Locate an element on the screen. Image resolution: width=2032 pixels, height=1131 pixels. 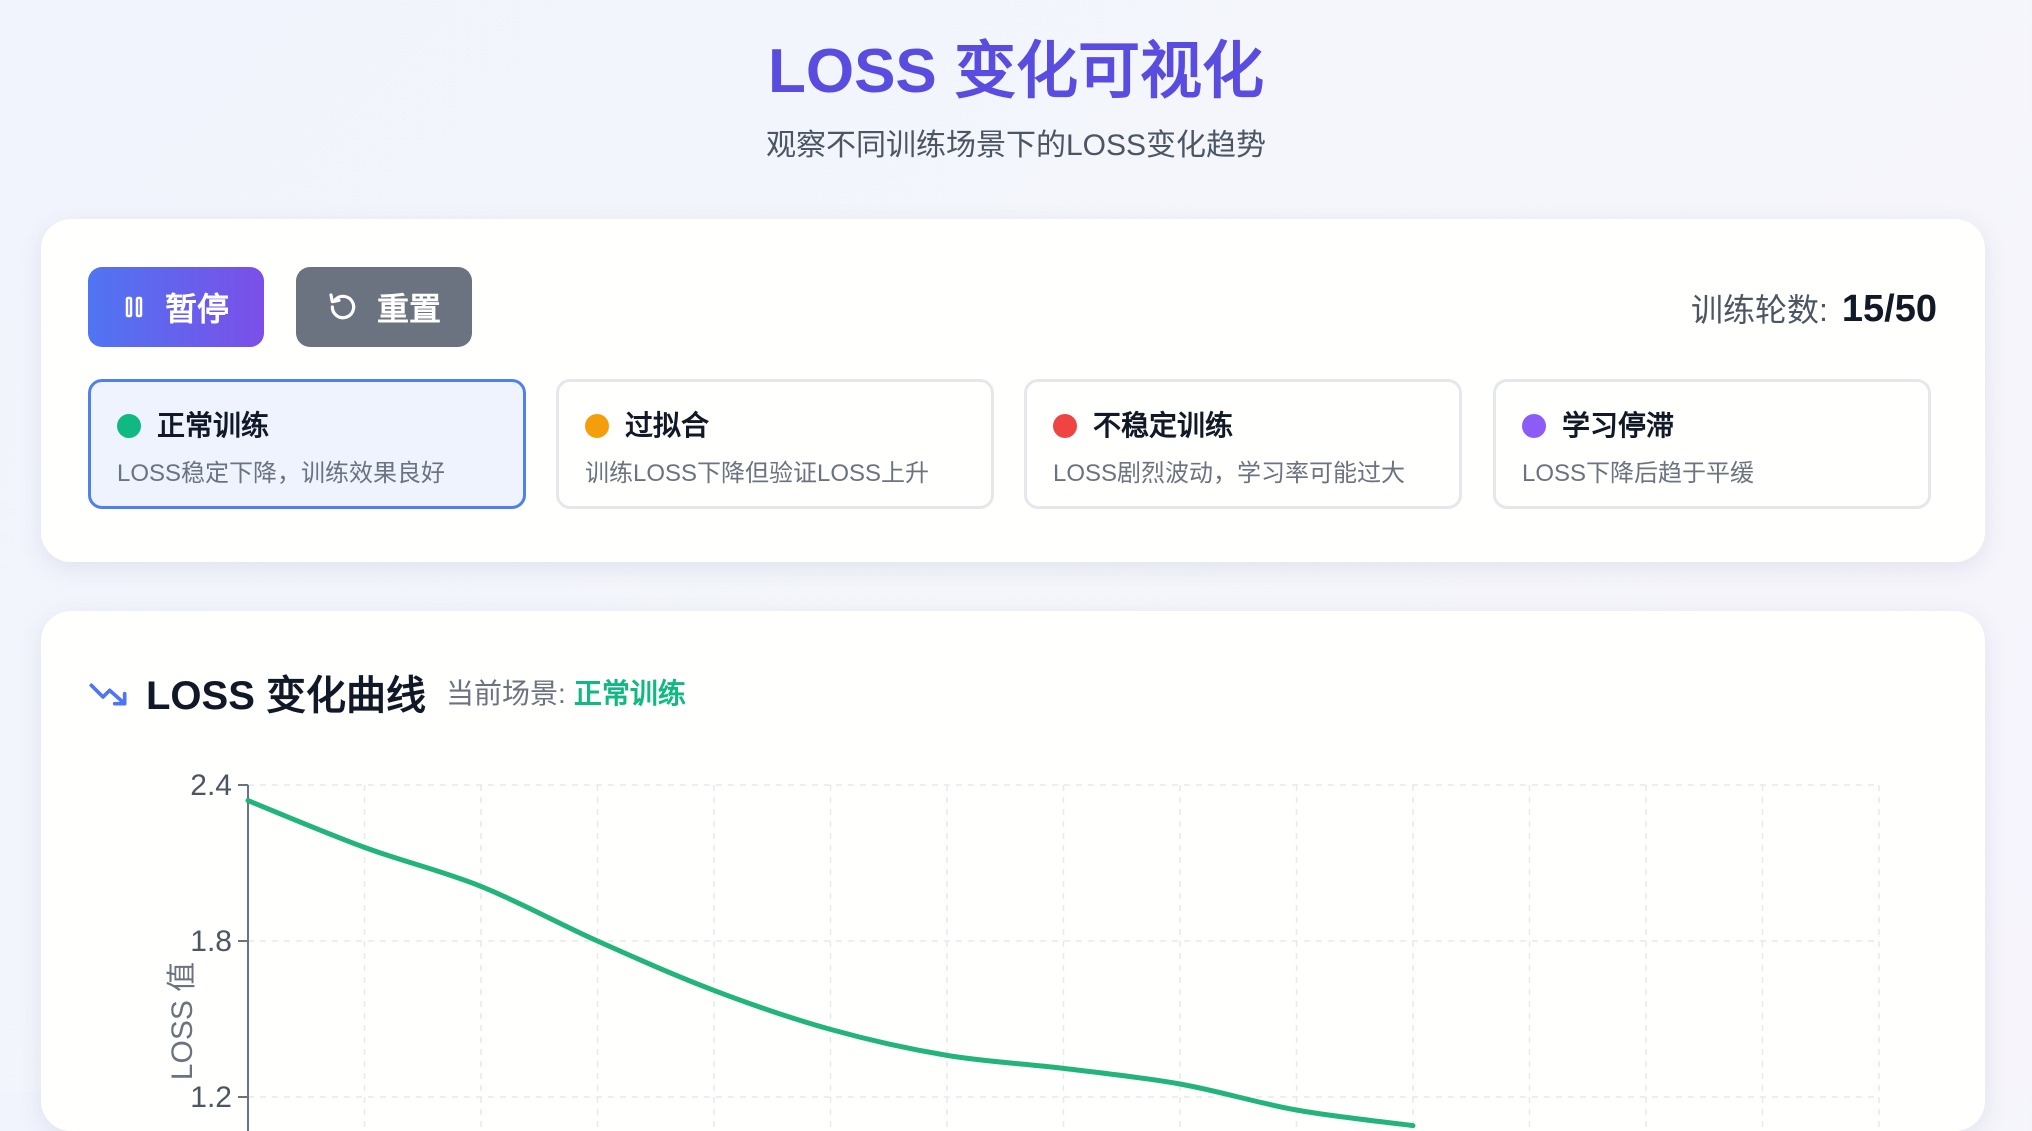
page-title: LOSS 变化可视化 is located at coordinates (1016, 71).